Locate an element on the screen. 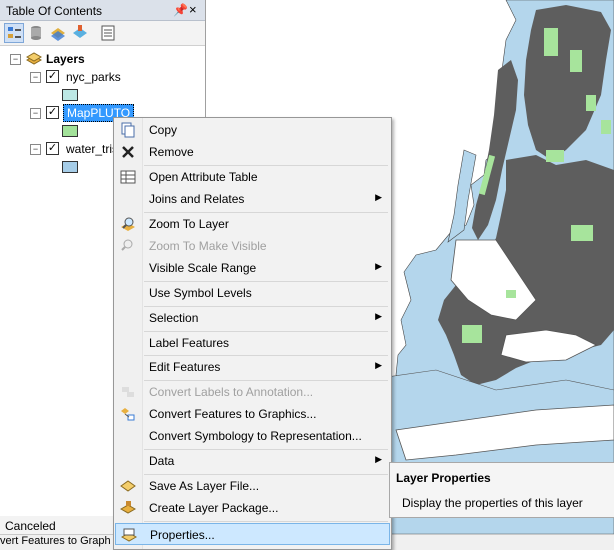 The width and height of the screenshot is (614, 550). layers-root-label: Layers is located at coordinates (65, 59).